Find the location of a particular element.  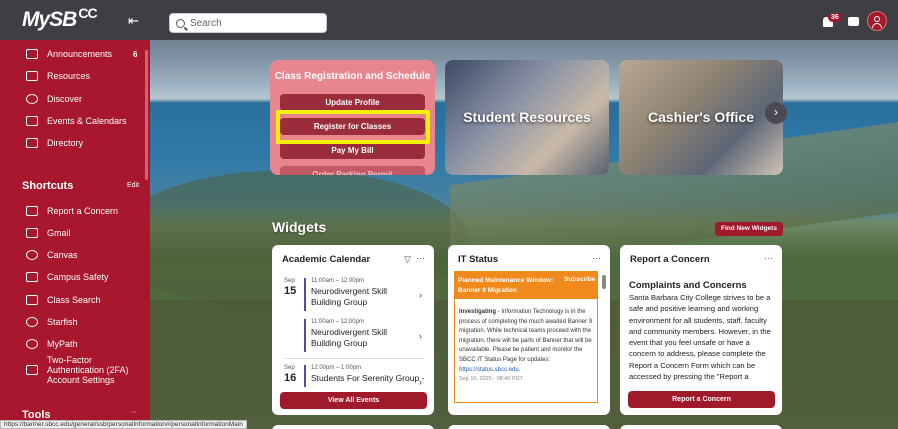

canvas-icon is located at coordinates (32, 255).